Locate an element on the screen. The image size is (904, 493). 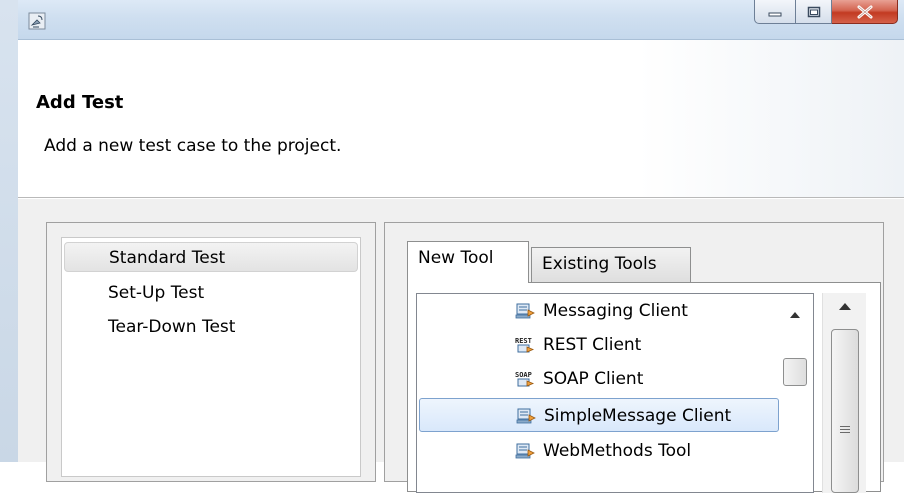
tool-label: Messaging Client is located at coordinates (615, 311).